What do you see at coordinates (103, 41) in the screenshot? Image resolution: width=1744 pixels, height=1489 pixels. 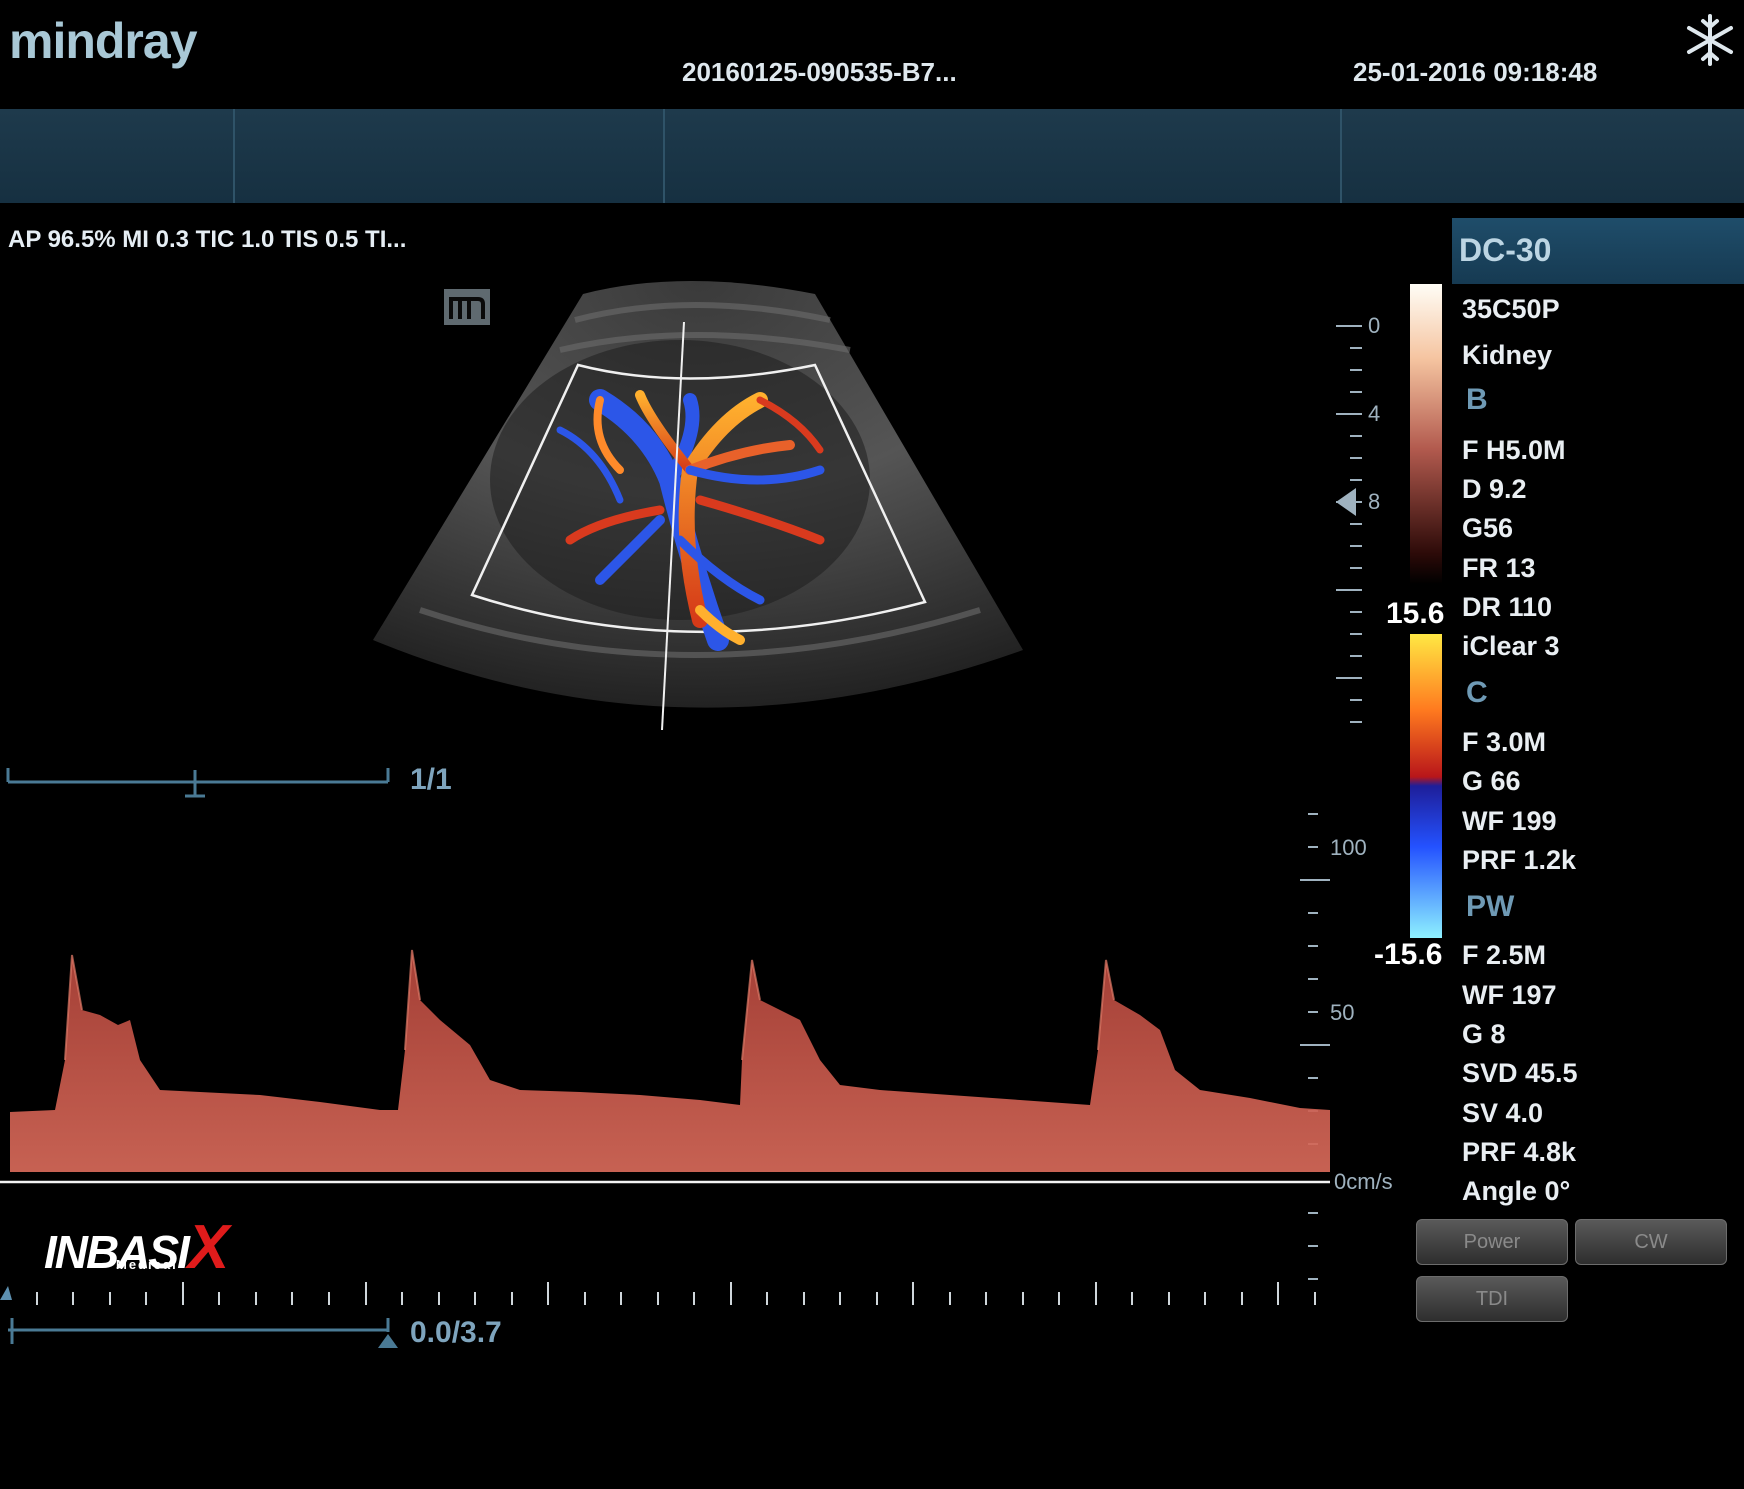 I see `brand-logo: mindray` at bounding box center [103, 41].